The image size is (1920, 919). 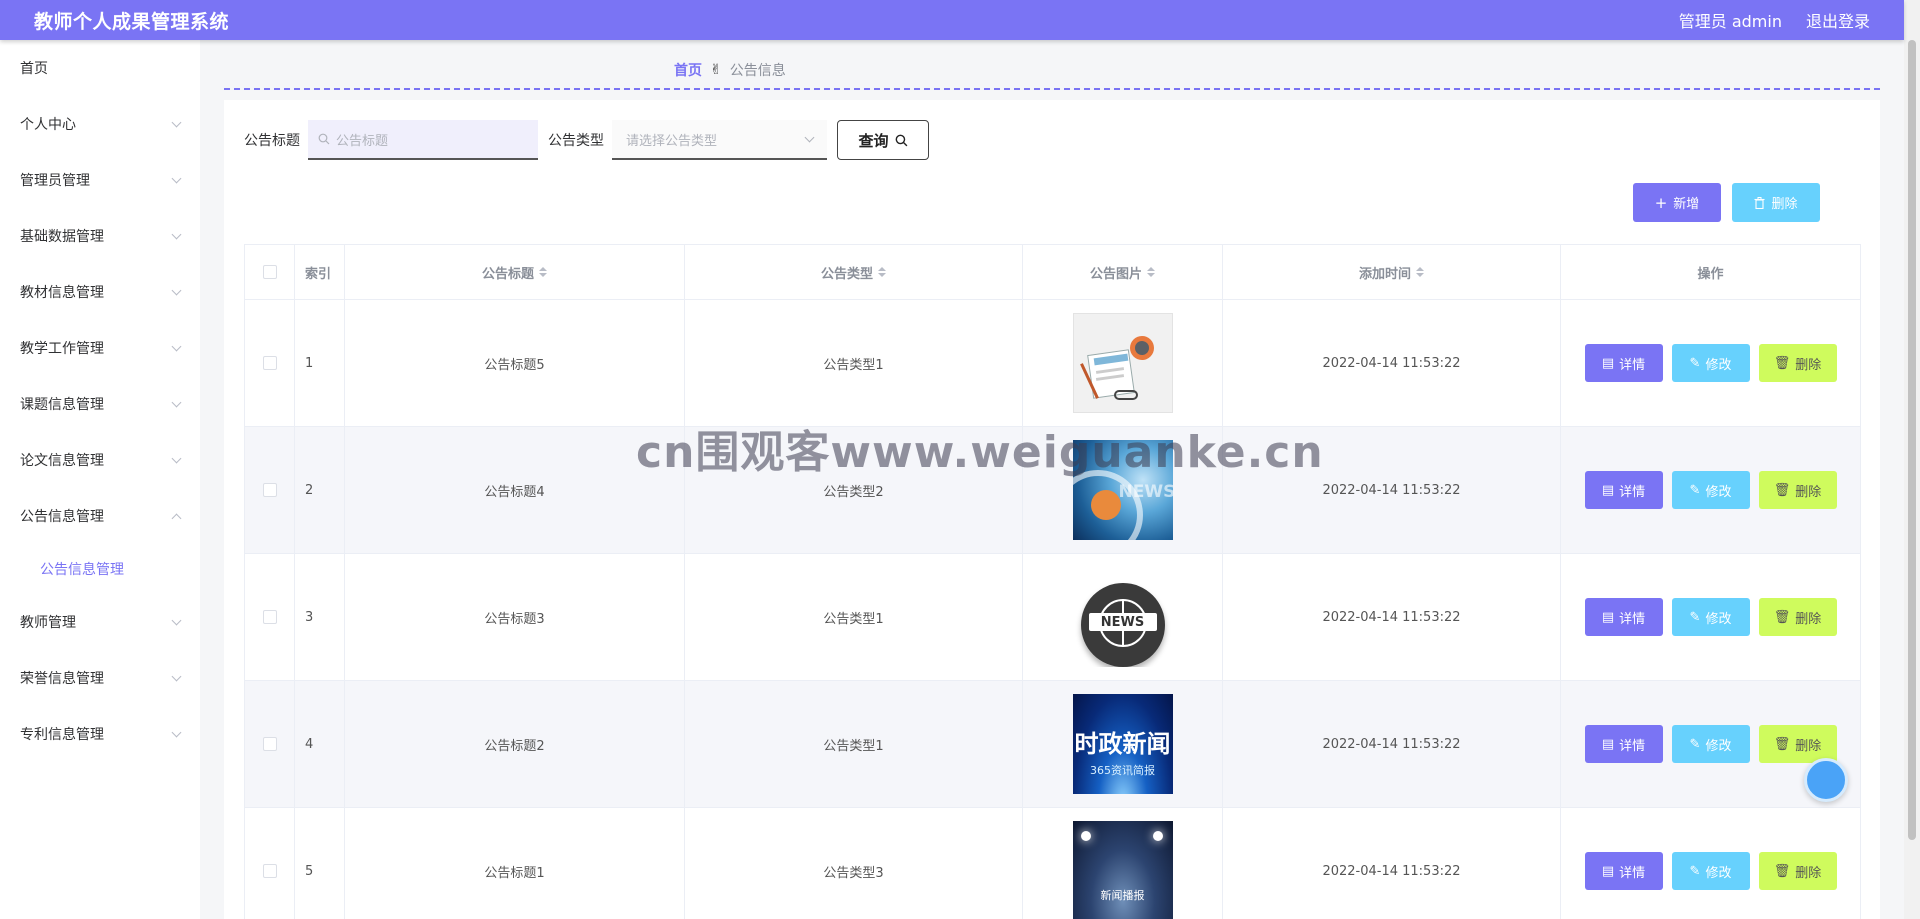 What do you see at coordinates (1710, 274) in the screenshot?
I see `header-ops-label: 操作` at bounding box center [1710, 274].